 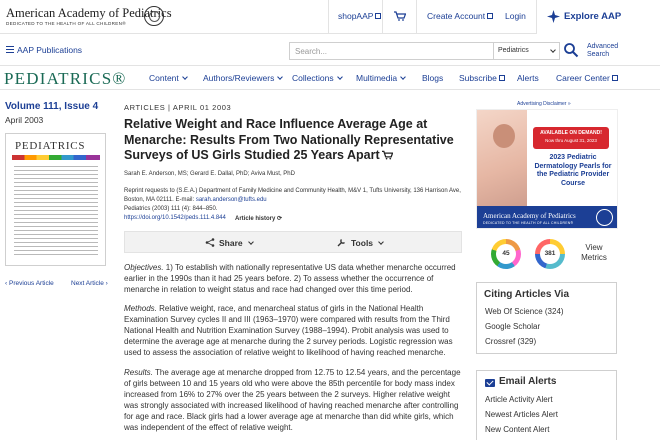 What do you see at coordinates (66, 23) in the screenshot?
I see `aap-logo-tagline: DEDICATED TO THE HEALTH OF ALL CHILDREN®` at bounding box center [66, 23].